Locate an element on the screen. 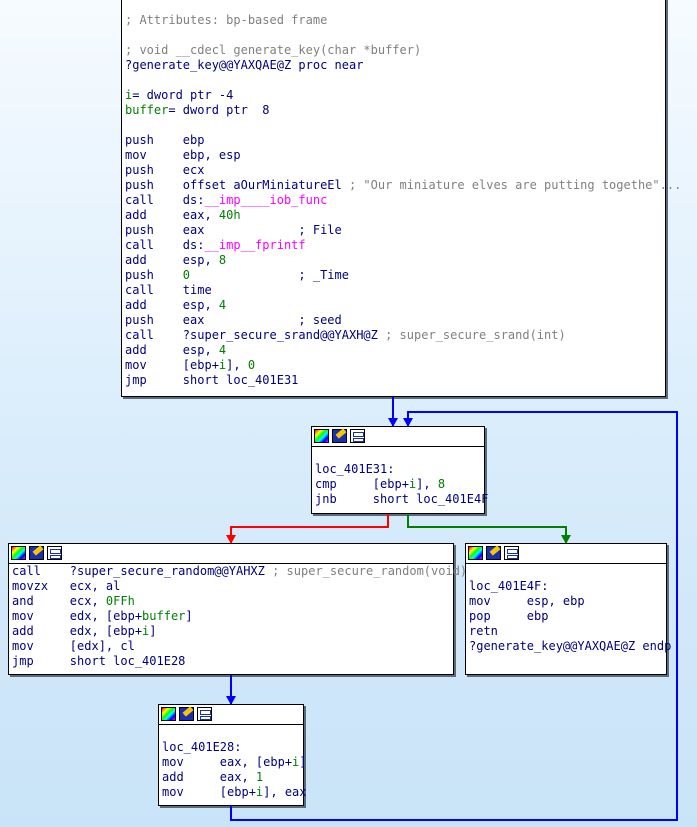 Image resolution: width=697 pixels, height=827 pixels. arrowhead-body is located at coordinates (231, 539).